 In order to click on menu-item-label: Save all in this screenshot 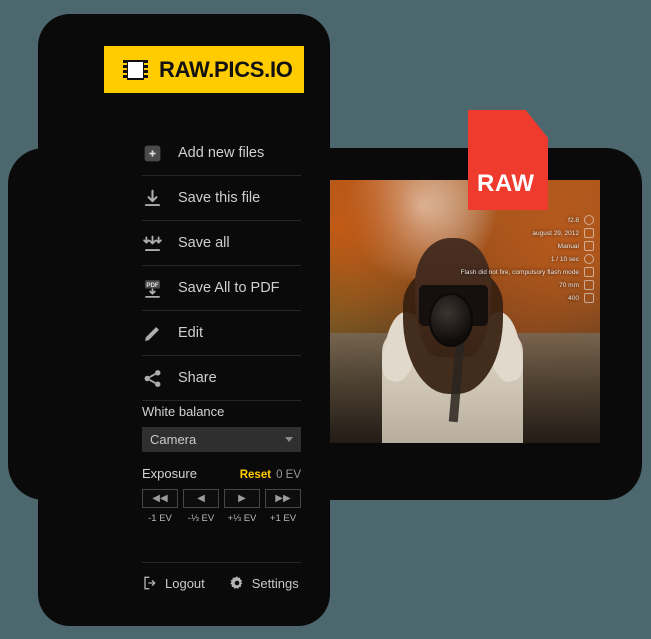, I will do `click(204, 243)`.